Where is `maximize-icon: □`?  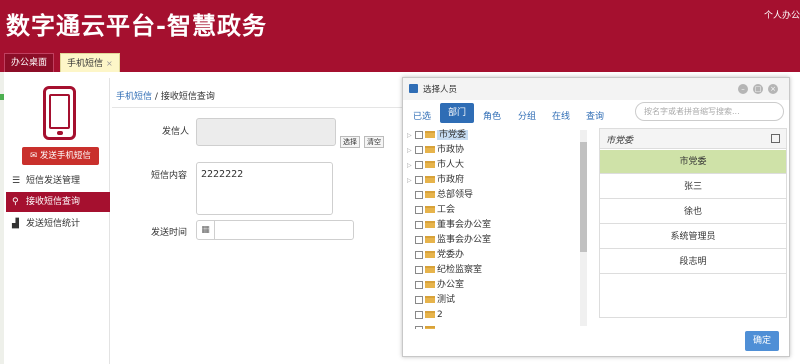 maximize-icon: □ is located at coordinates (758, 89).